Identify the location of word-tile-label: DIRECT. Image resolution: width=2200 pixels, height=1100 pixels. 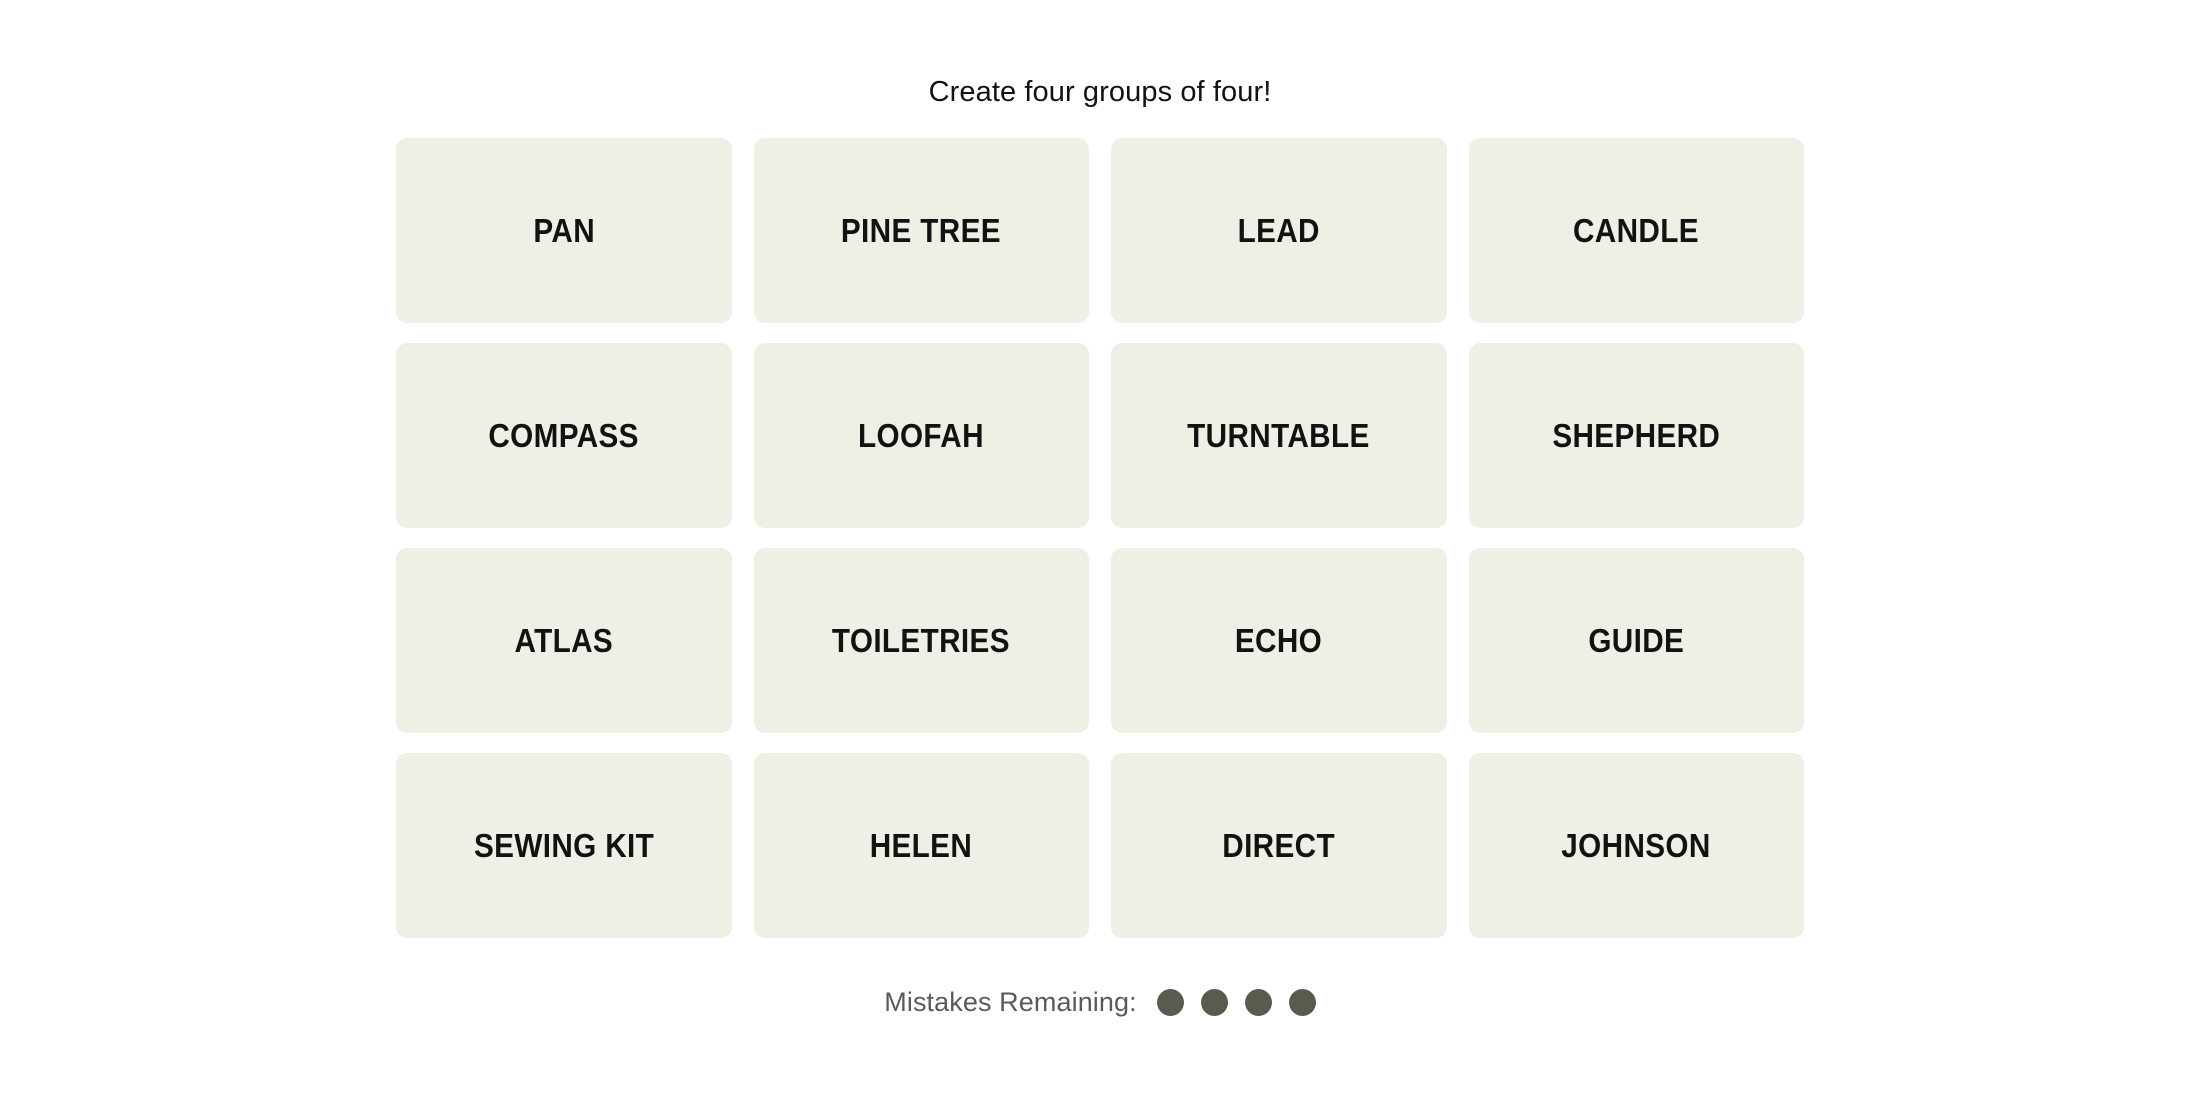
(1279, 845).